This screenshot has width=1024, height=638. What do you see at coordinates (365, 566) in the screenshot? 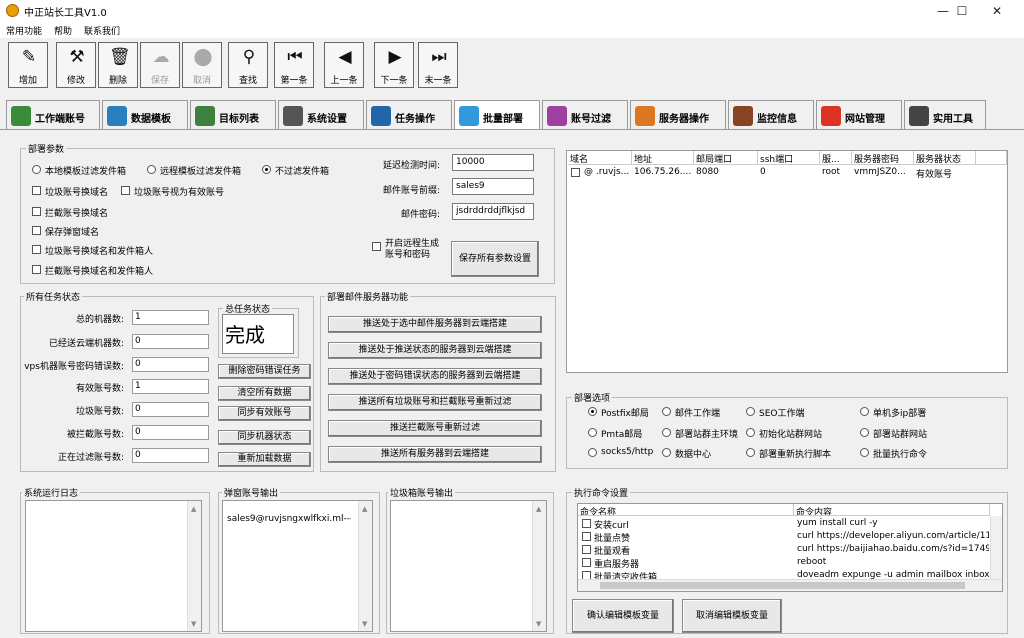
I see `popup-account-scrollbar` at bounding box center [365, 566].